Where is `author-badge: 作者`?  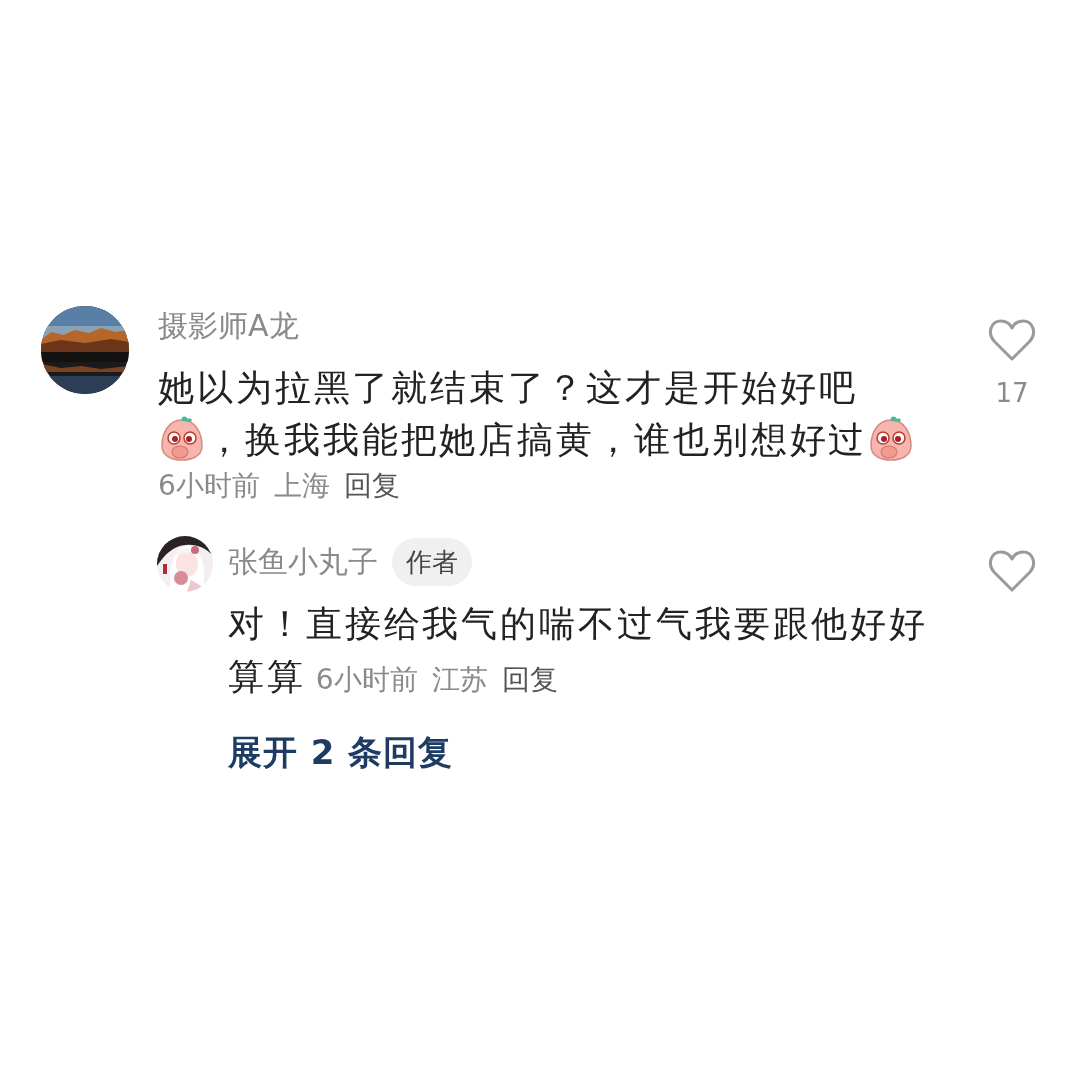 author-badge: 作者 is located at coordinates (432, 562).